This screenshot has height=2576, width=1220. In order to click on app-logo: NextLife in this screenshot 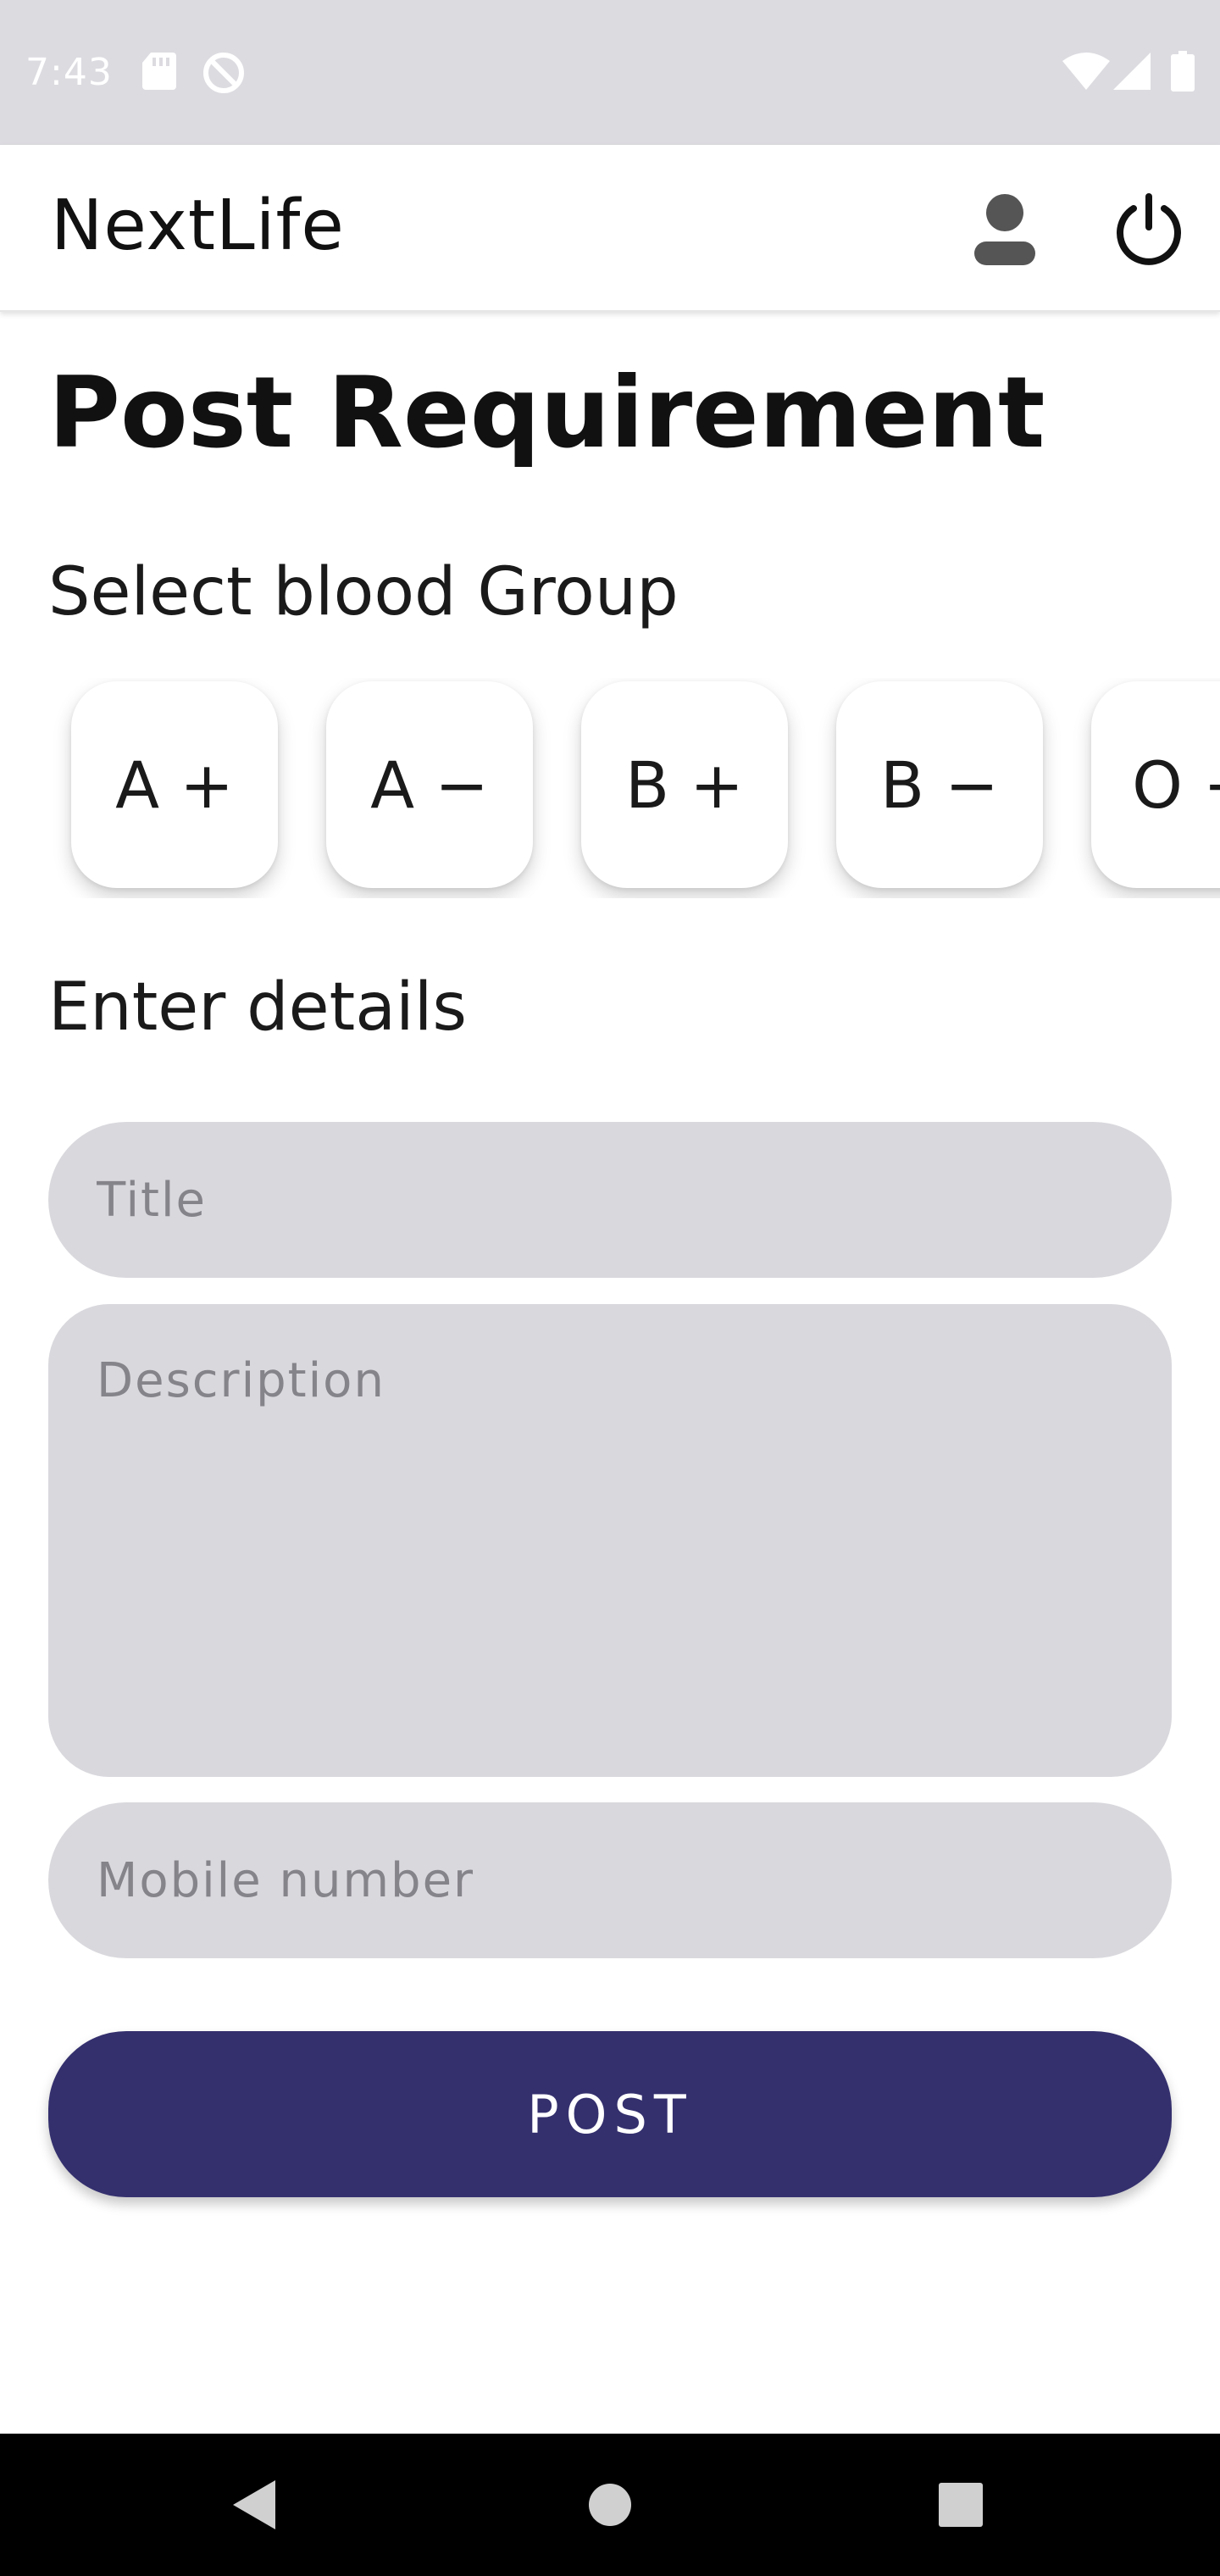, I will do `click(198, 226)`.